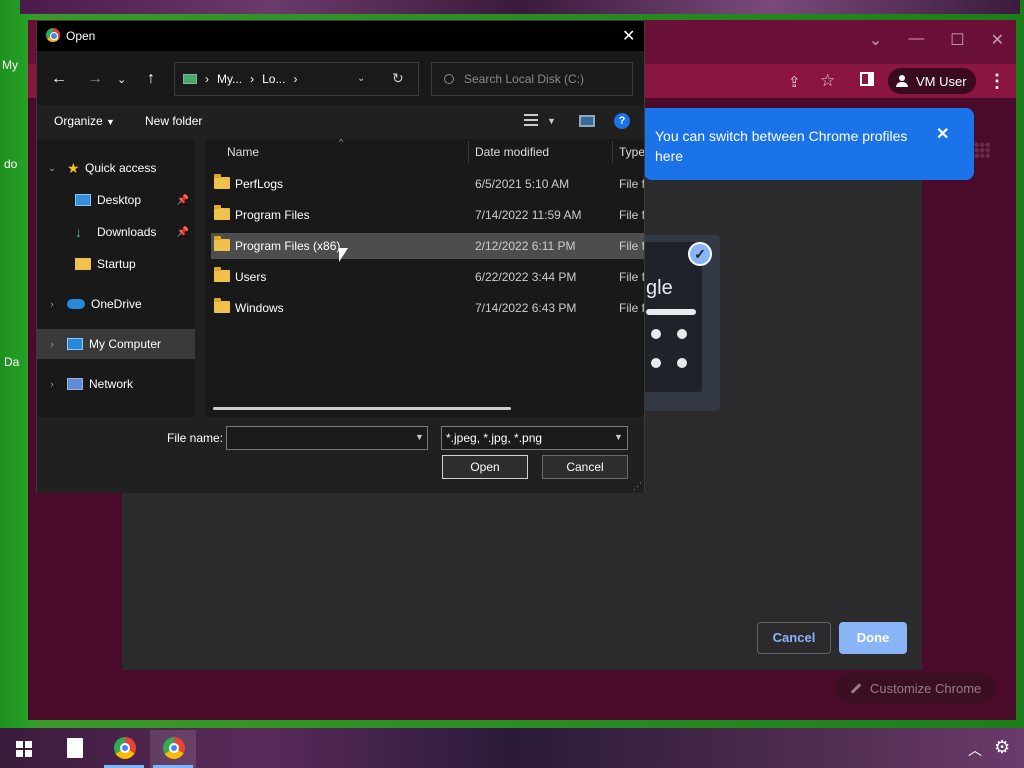 The image size is (1024, 768). Describe the element at coordinates (531, 120) in the screenshot. I see `view-options-icon` at that location.